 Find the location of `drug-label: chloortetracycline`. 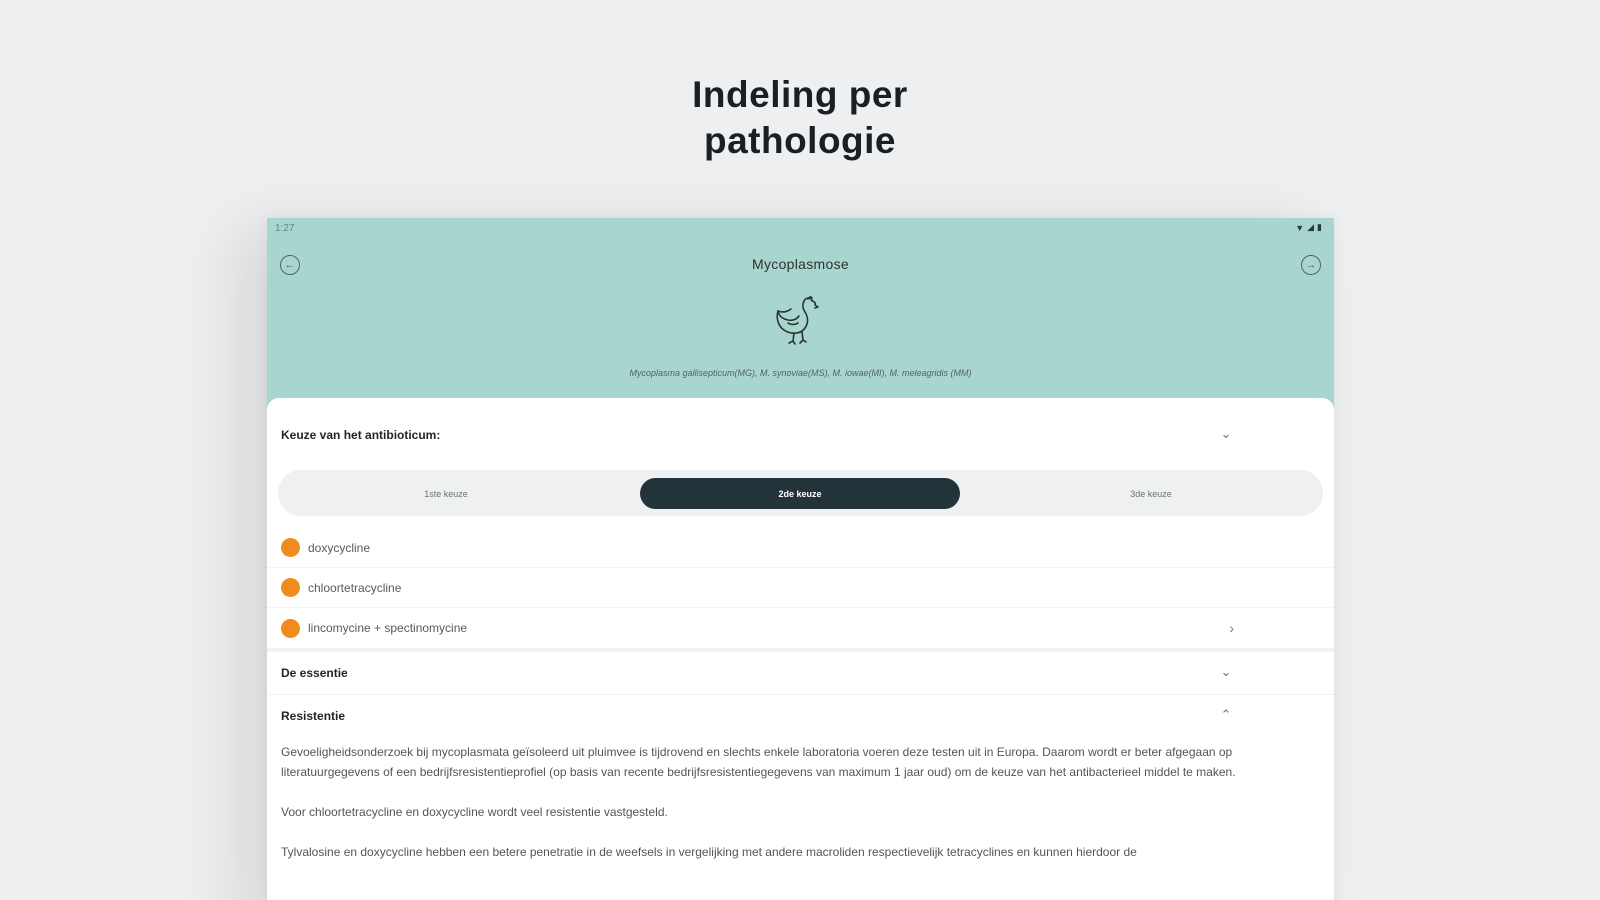

drug-label: chloortetracycline is located at coordinates (355, 587).